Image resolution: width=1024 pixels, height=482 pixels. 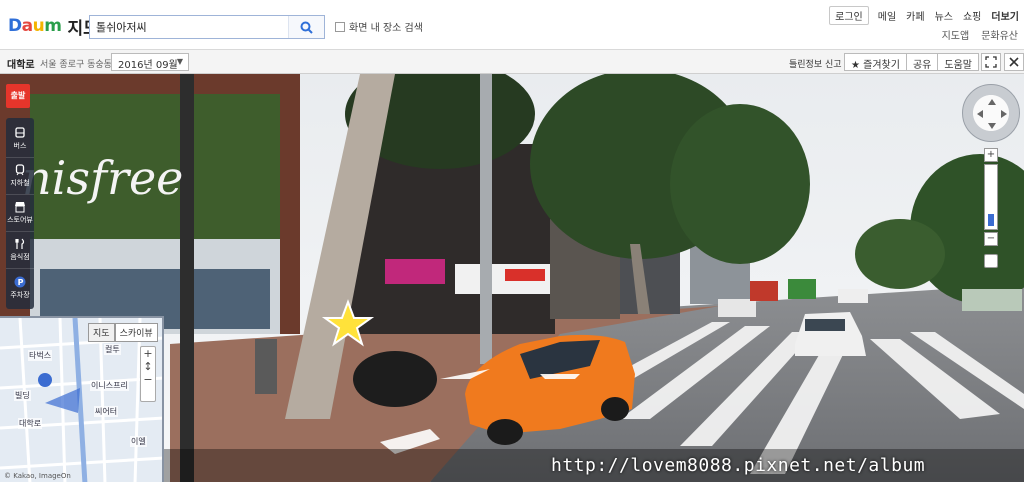 I want to click on sub-nav: 지도앱 문화유산, so click(x=980, y=34).